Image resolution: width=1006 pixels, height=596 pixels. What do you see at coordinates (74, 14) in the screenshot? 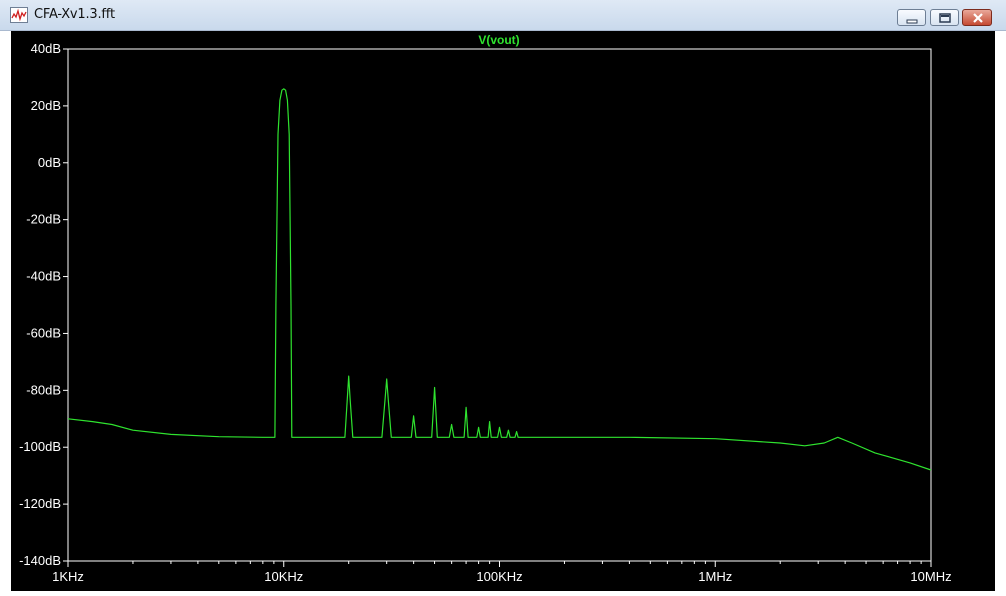
I see `window-title: CFA-Xv1.3.fft` at bounding box center [74, 14].